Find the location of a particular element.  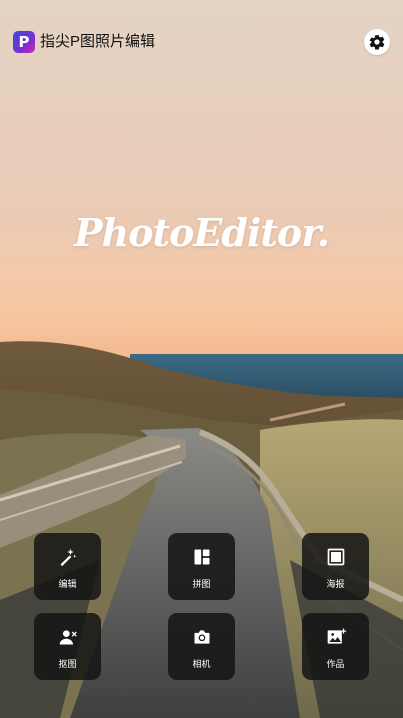

camera-label: 相机 is located at coordinates (201, 664).